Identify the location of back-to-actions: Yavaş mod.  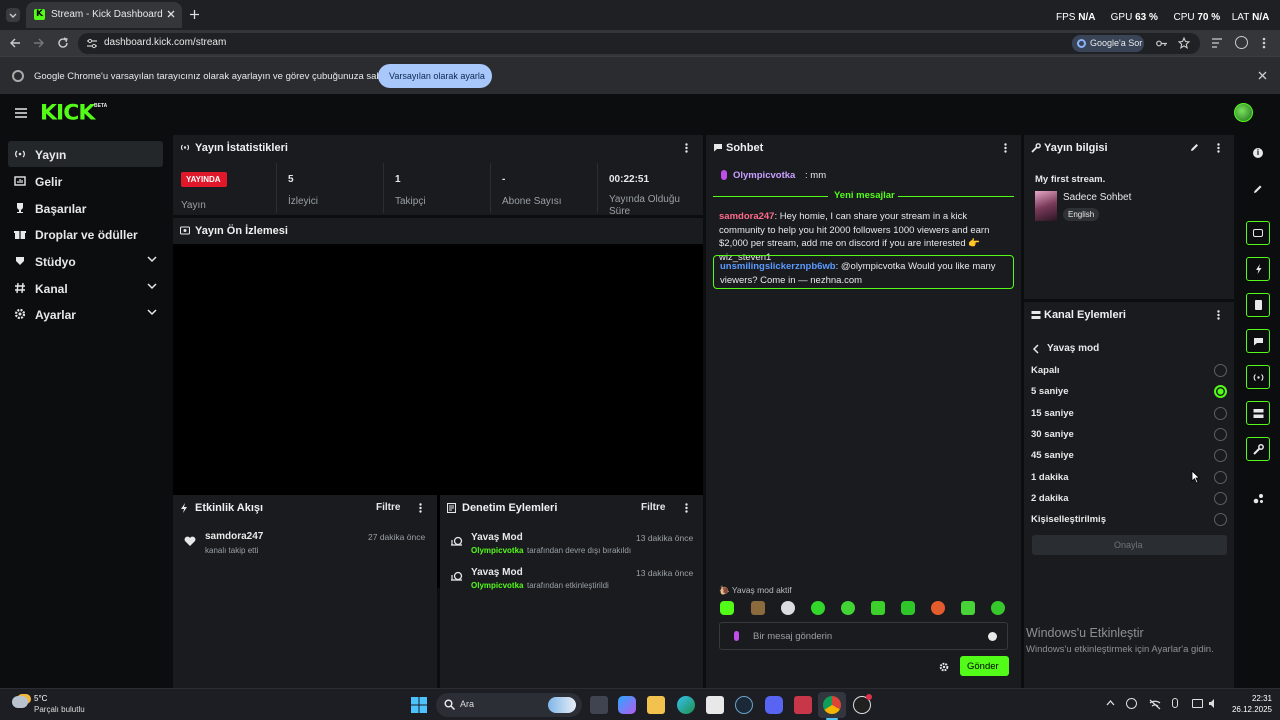
(1102, 349).